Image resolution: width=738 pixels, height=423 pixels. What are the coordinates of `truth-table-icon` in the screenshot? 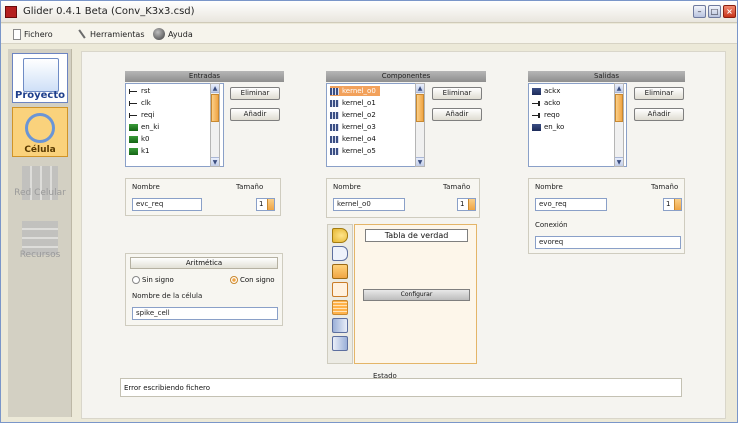 It's located at (340, 307).